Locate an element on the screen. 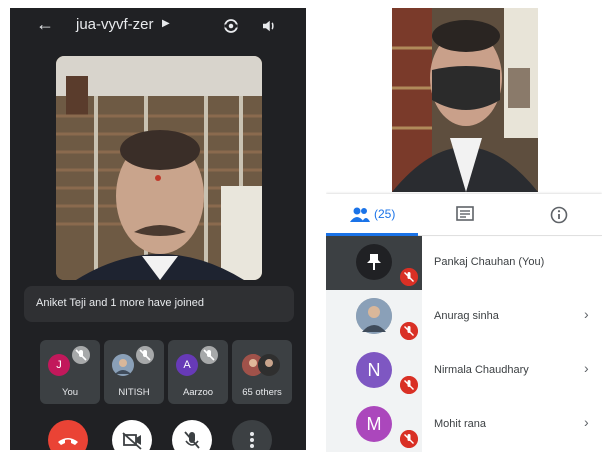 The image size is (602, 452). participant-thumbnail: N is located at coordinates (374, 371).